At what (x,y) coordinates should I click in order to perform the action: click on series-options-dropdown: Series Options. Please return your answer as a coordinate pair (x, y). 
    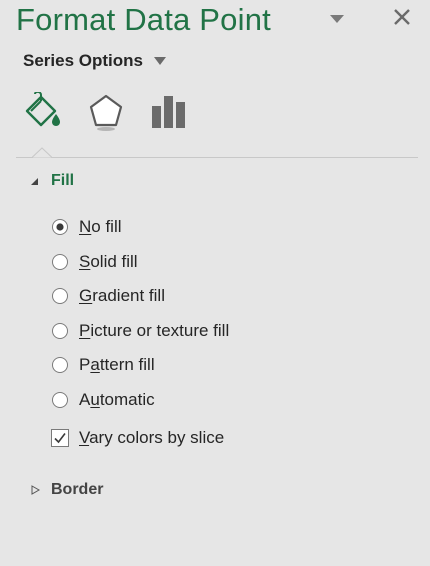
    Looking at the image, I should click on (95, 61).